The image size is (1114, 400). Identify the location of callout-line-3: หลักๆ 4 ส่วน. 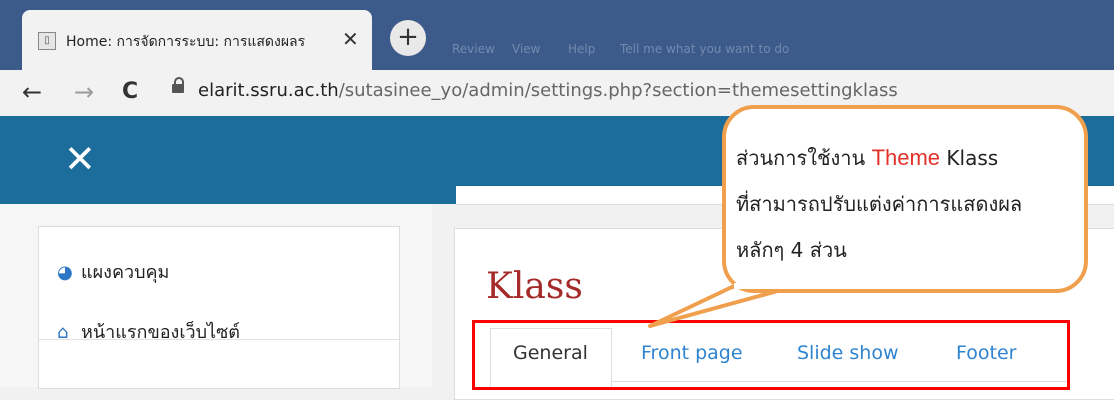
(791, 250).